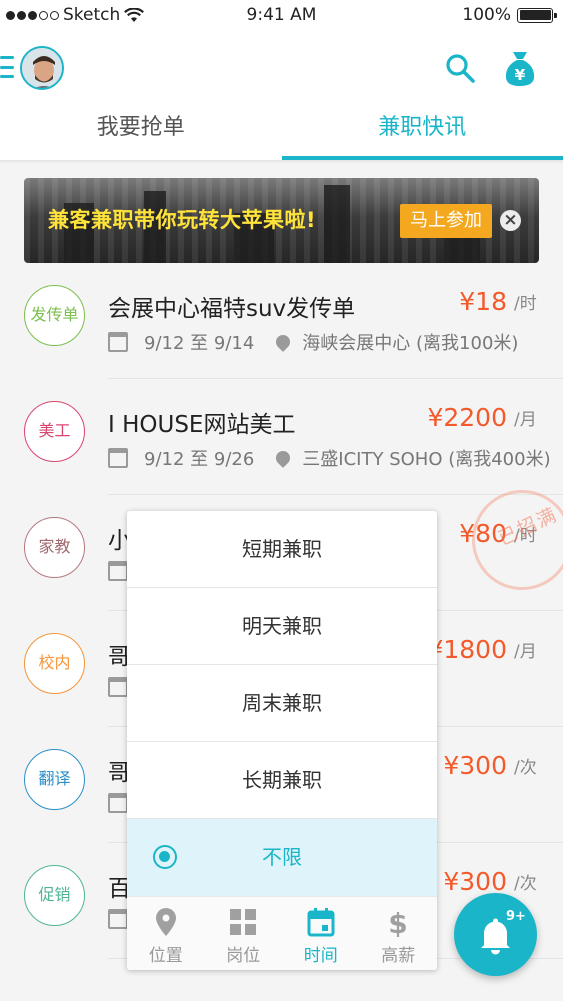 This screenshot has width=563, height=1001. What do you see at coordinates (422, 132) in the screenshot?
I see `tab-job-news: 兼职快讯` at bounding box center [422, 132].